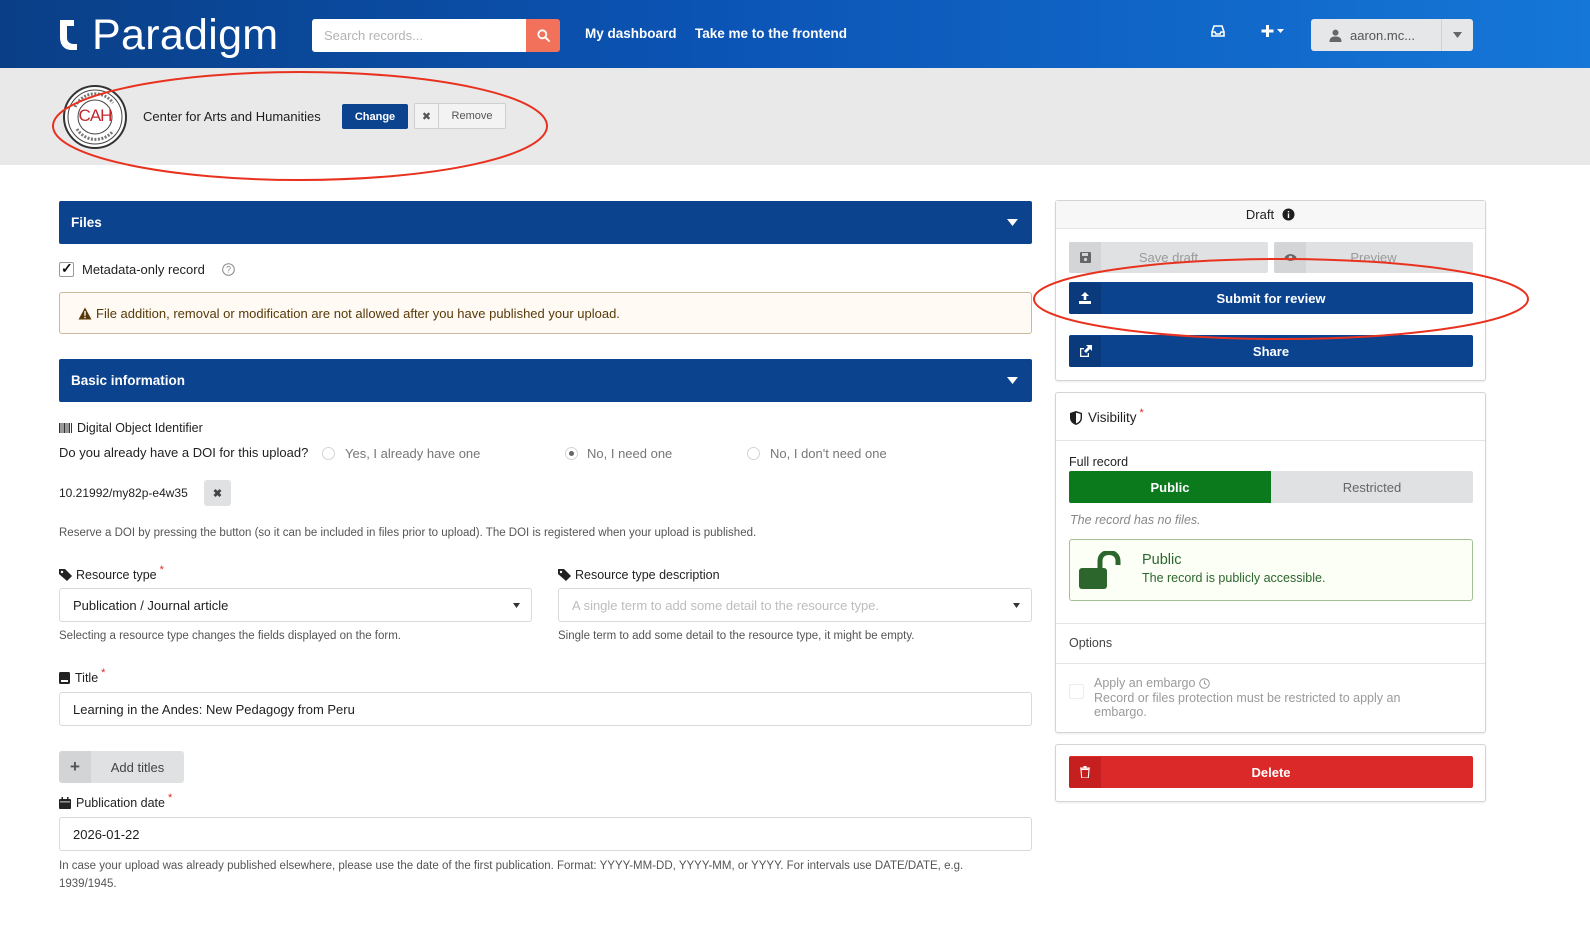 This screenshot has height=930, width=1590. Describe the element at coordinates (1170, 487) in the screenshot. I see `public-toggle-button: Public` at that location.